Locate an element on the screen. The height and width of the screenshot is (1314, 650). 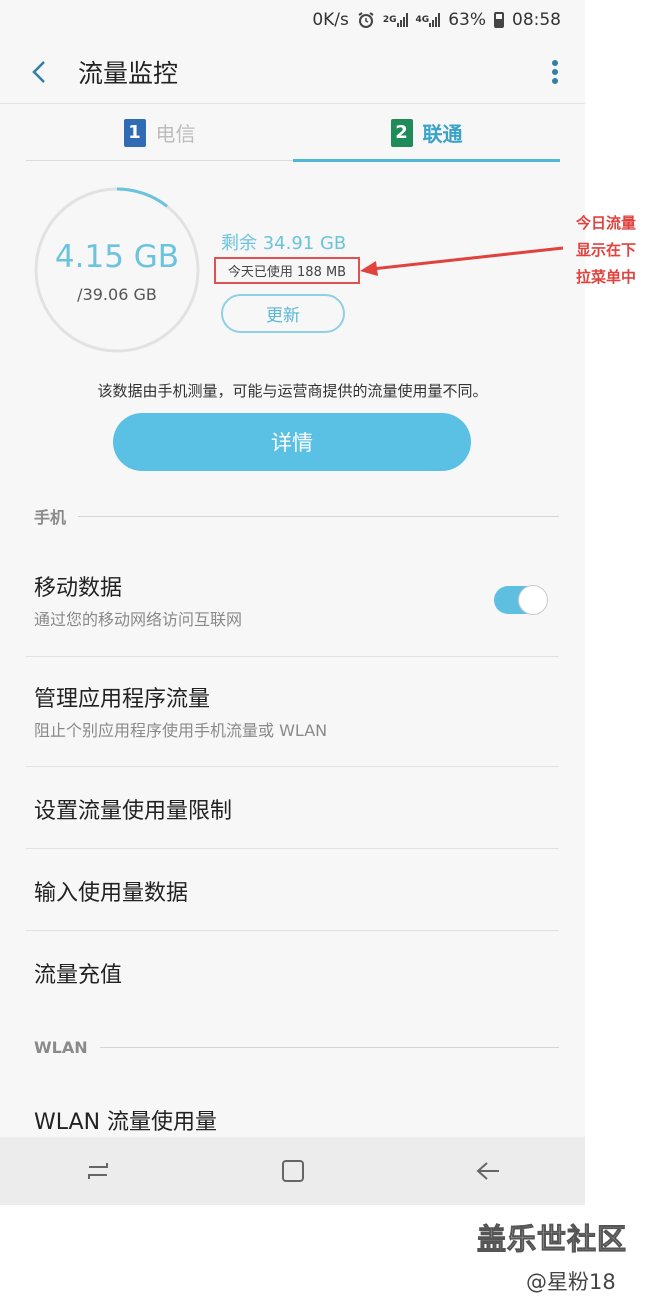
details-button: 详情 is located at coordinates (292, 442).